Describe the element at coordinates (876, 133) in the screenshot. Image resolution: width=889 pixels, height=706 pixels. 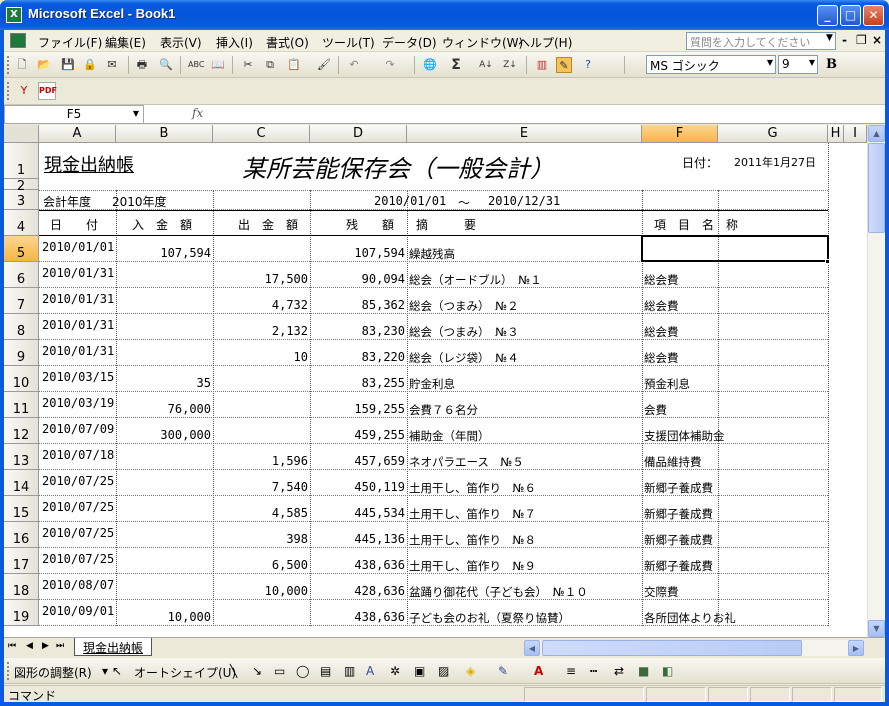
I see `scroll-up-button: ▲` at that location.